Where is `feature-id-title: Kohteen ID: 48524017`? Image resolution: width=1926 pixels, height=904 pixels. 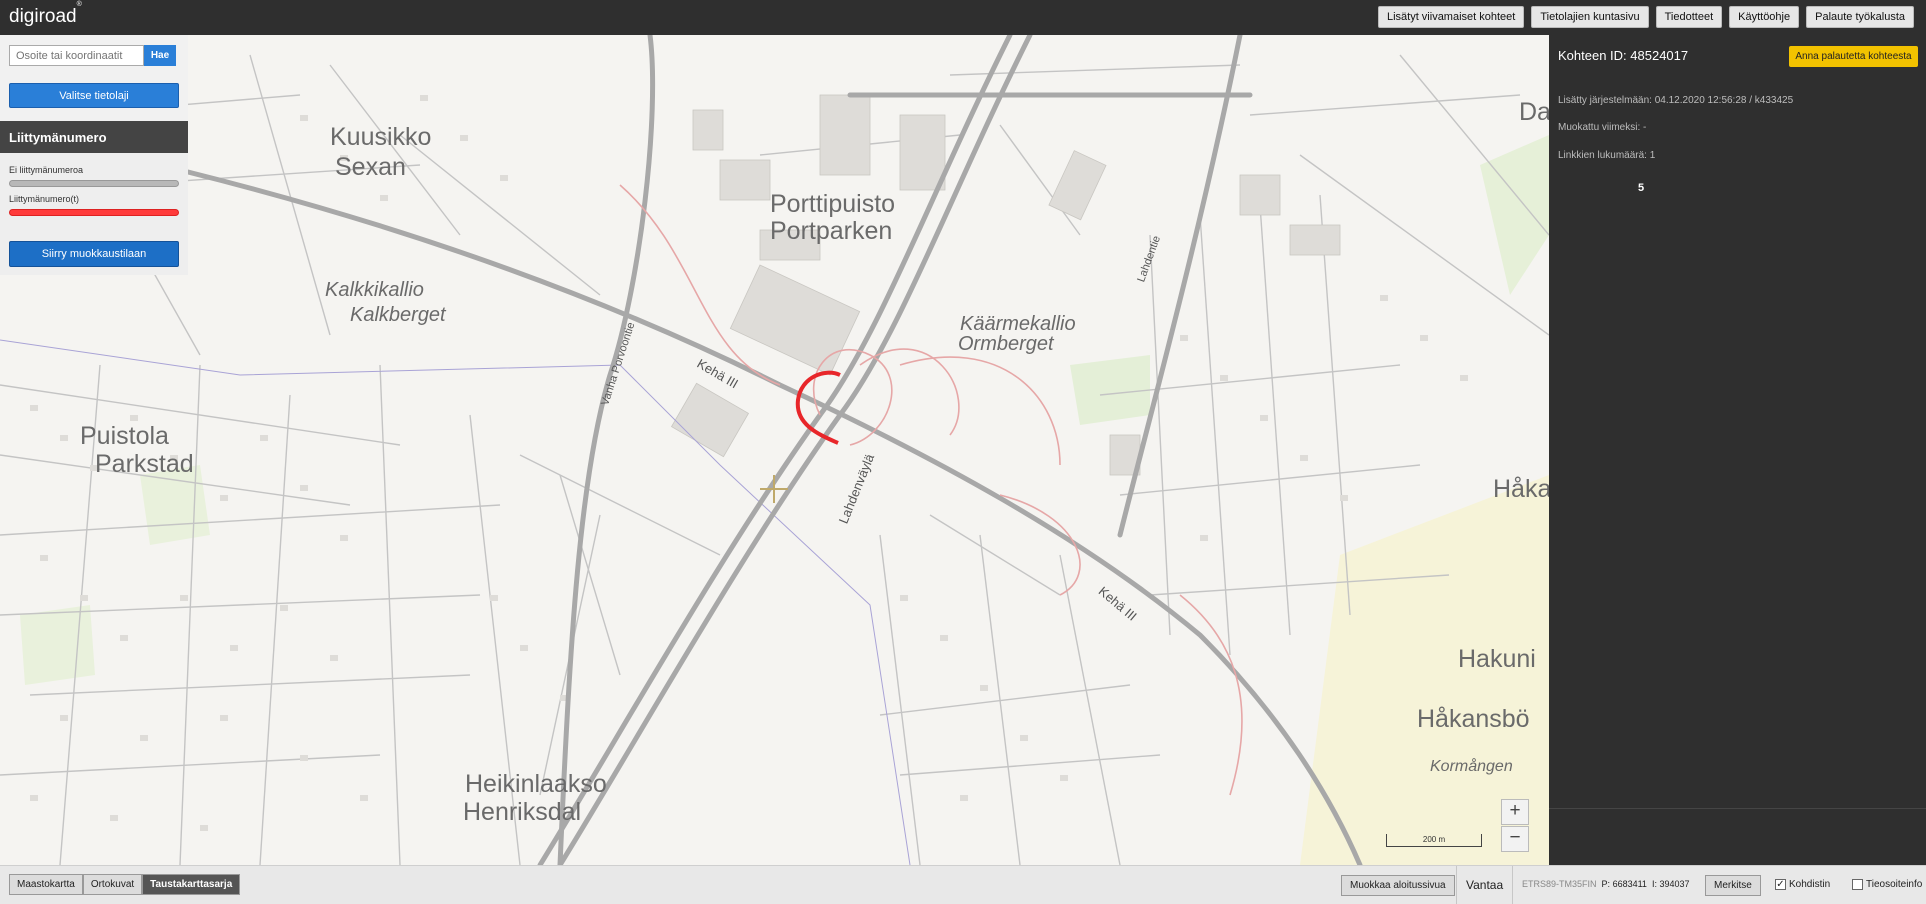
feature-id-title: Kohteen ID: 48524017 is located at coordinates (1623, 55).